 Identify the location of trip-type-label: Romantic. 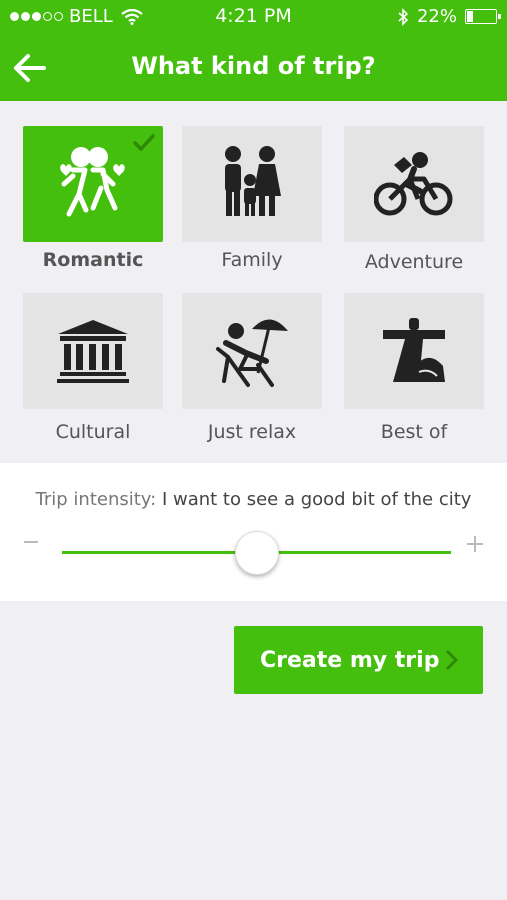
(93, 260).